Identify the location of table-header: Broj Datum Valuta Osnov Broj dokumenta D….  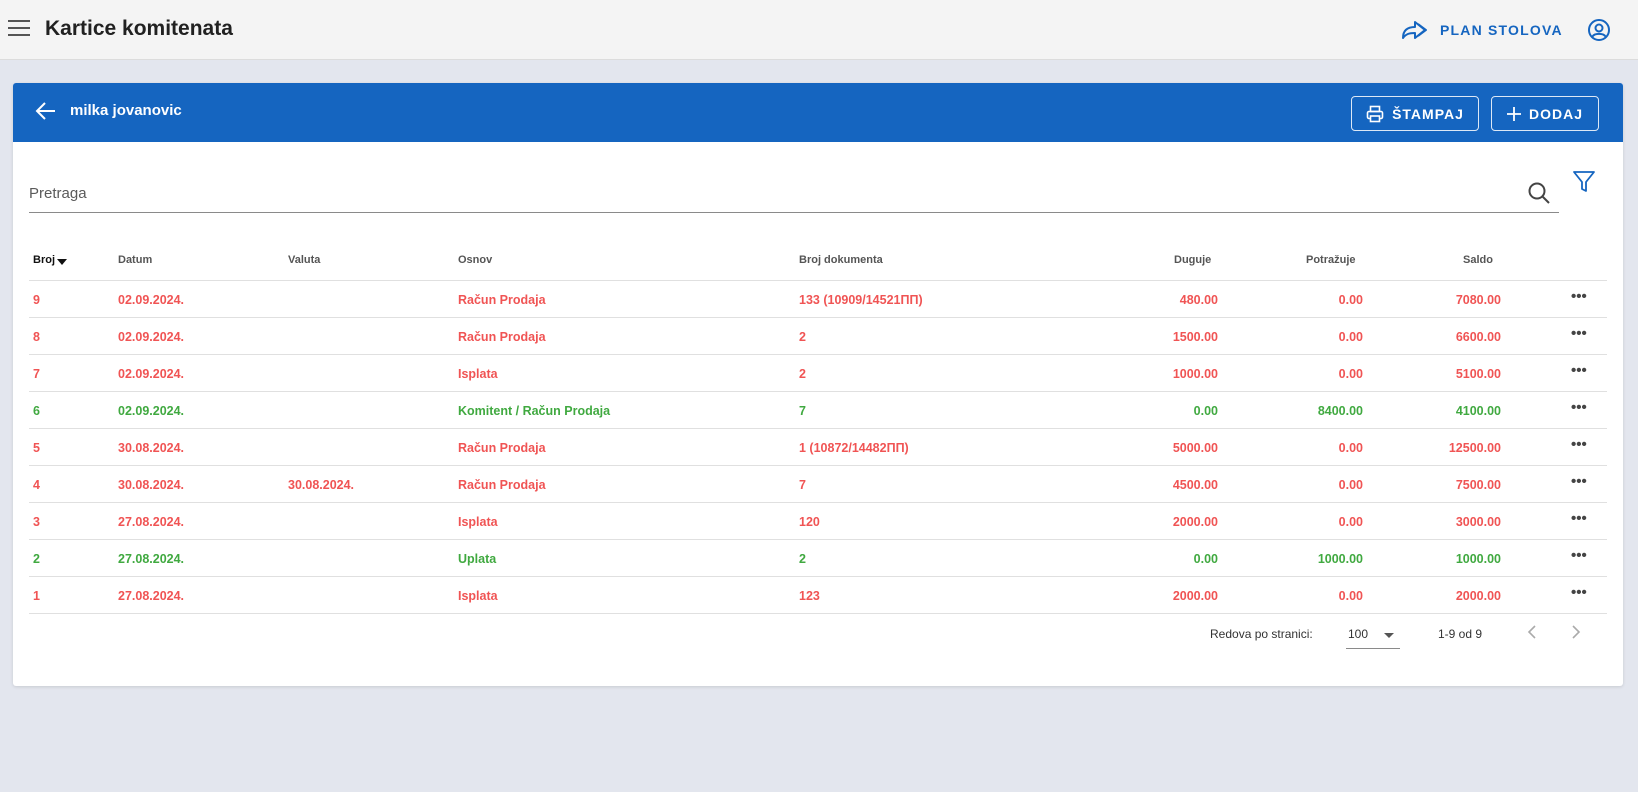
(818, 259).